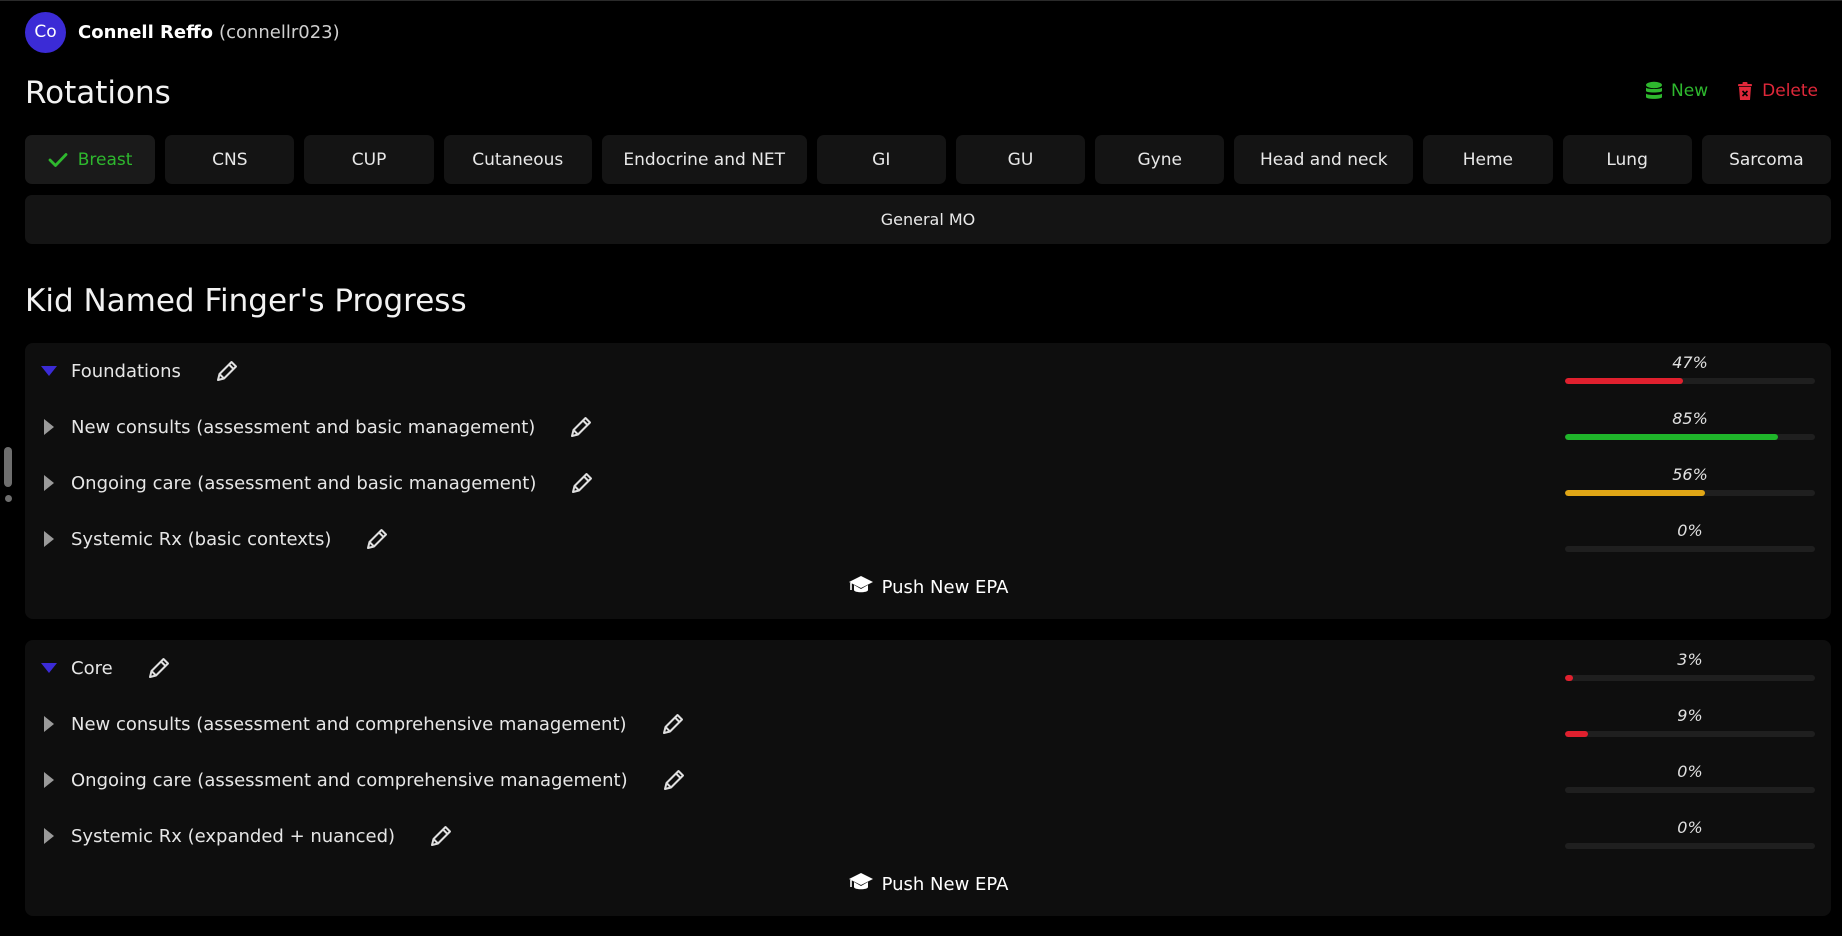 This screenshot has width=1842, height=936. What do you see at coordinates (146, 32) in the screenshot?
I see `user-name: Connell Reffo` at bounding box center [146, 32].